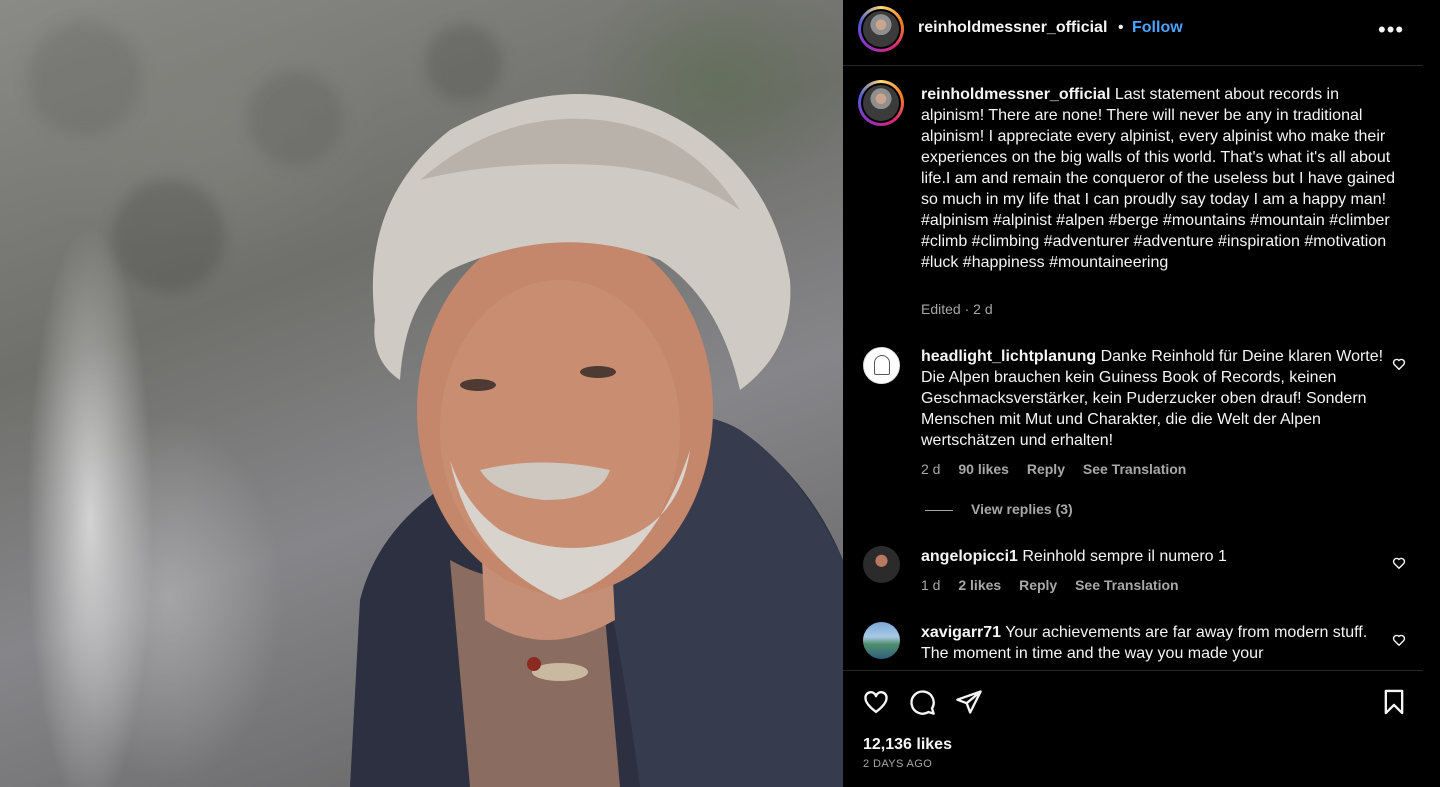 The height and width of the screenshot is (787, 1440). What do you see at coordinates (876, 702) in the screenshot?
I see `like-heart-icon` at bounding box center [876, 702].